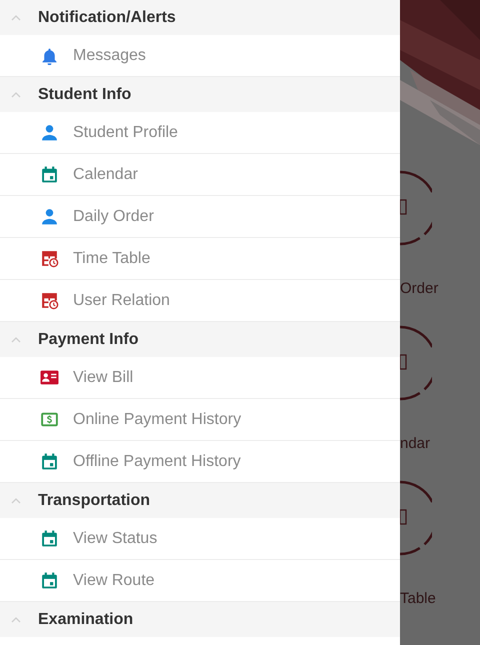  I want to click on menu-item: View Bill, so click(200, 378).